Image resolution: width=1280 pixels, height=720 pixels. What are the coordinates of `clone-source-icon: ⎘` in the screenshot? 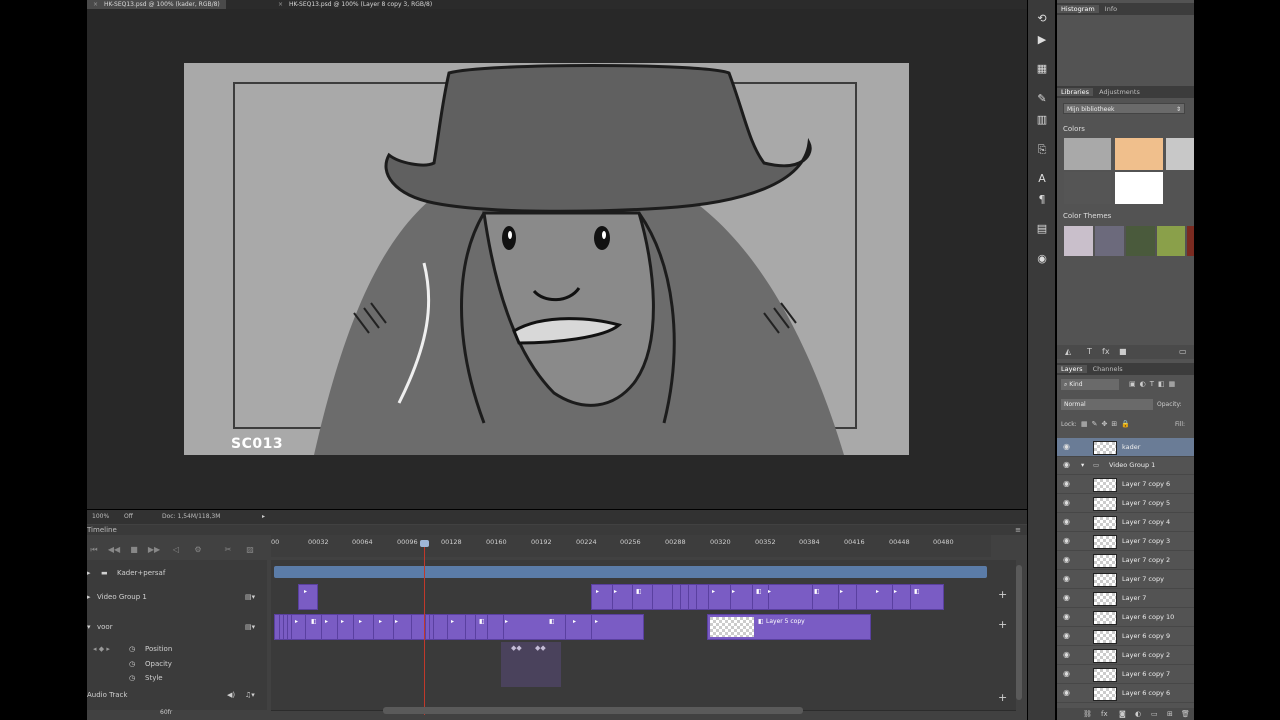 It's located at (1042, 150).